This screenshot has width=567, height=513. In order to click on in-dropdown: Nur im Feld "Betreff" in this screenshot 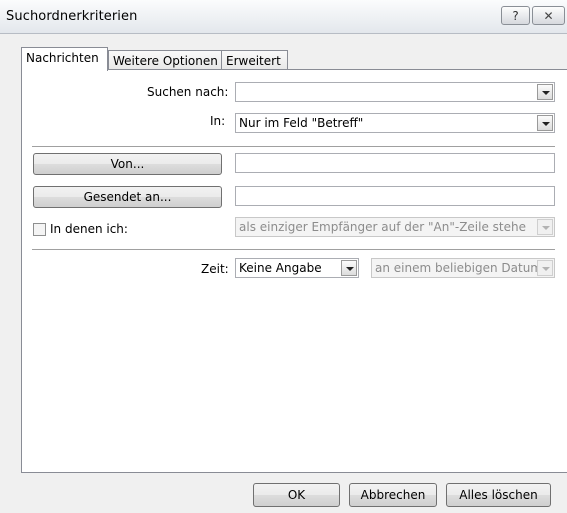, I will do `click(395, 123)`.